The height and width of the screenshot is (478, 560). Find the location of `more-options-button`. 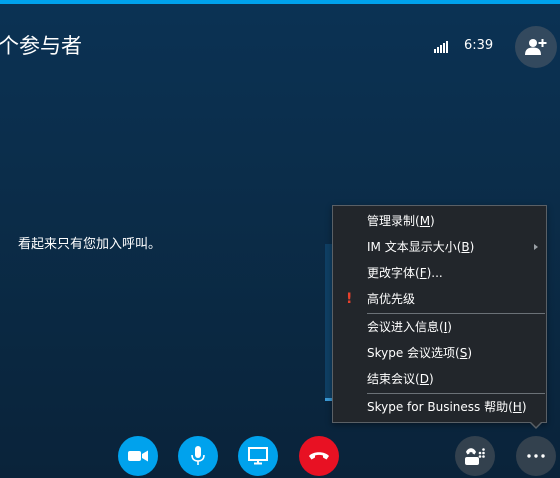

more-options-button is located at coordinates (536, 456).